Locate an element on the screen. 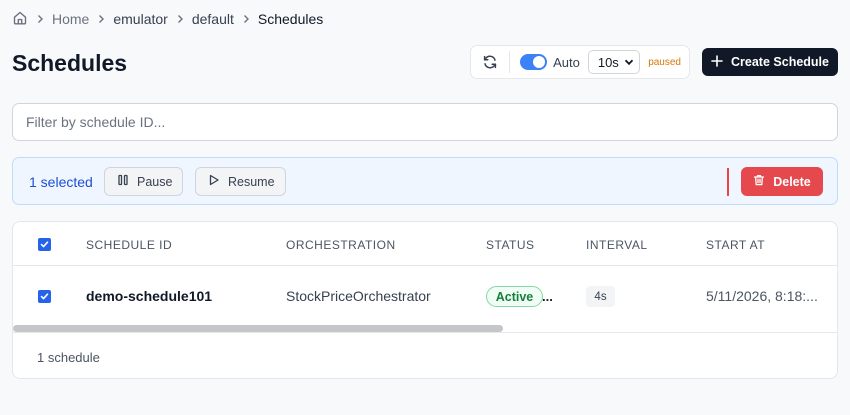 The image size is (850, 415). auto-refresh-label: Auto is located at coordinates (566, 62).